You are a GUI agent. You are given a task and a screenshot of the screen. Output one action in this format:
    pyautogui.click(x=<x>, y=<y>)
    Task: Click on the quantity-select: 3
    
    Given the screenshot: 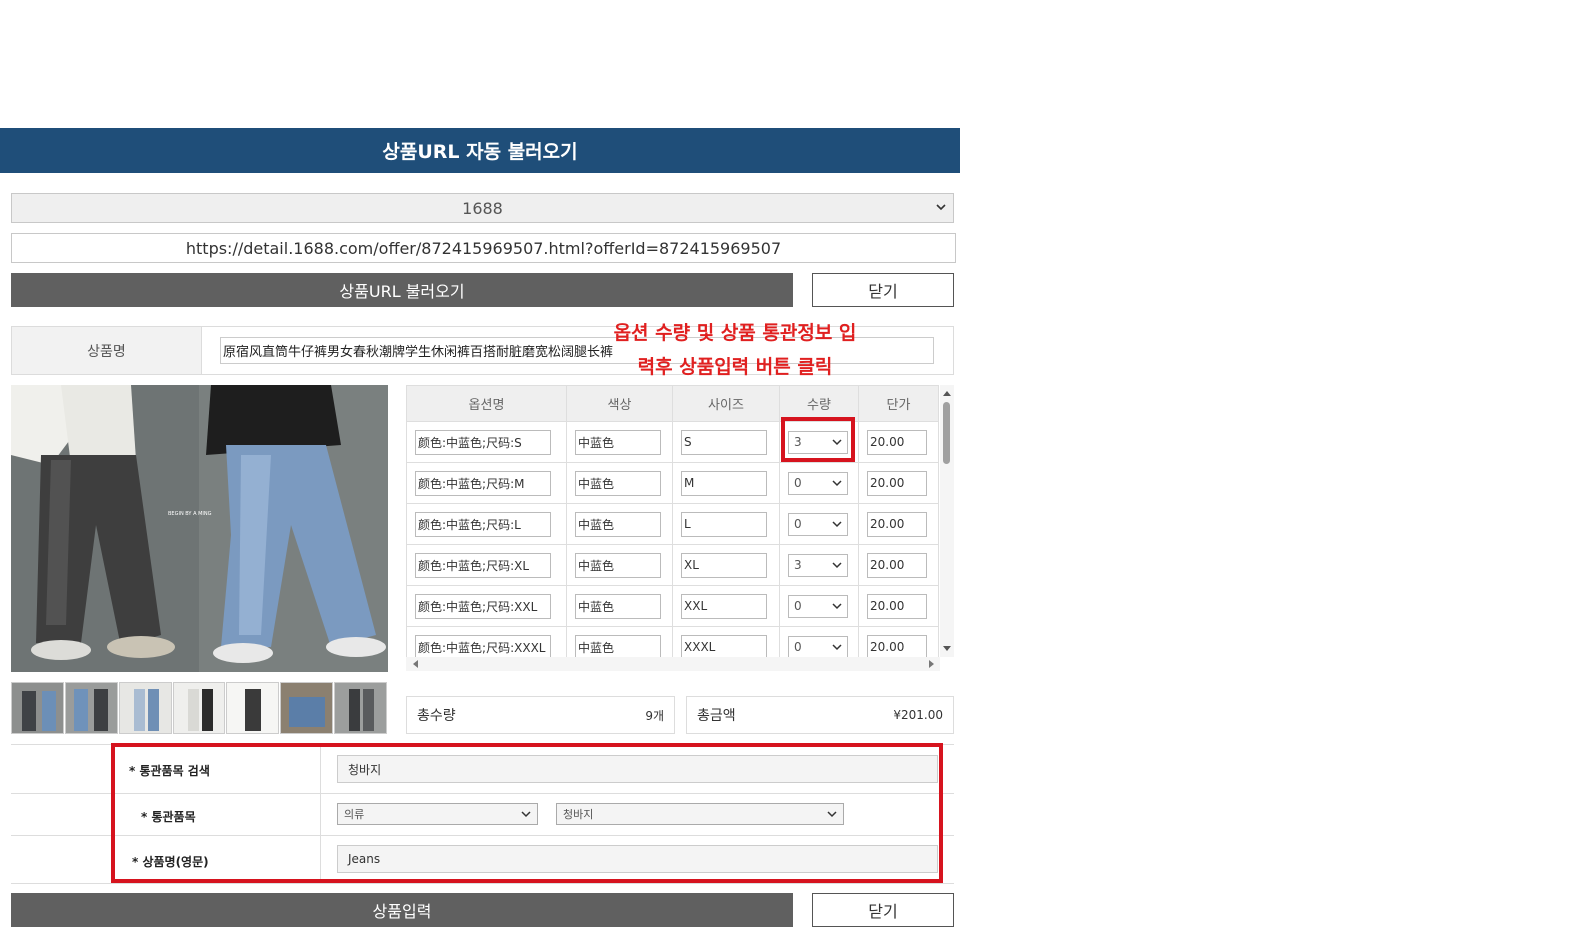 What is the action you would take?
    pyautogui.click(x=818, y=565)
    